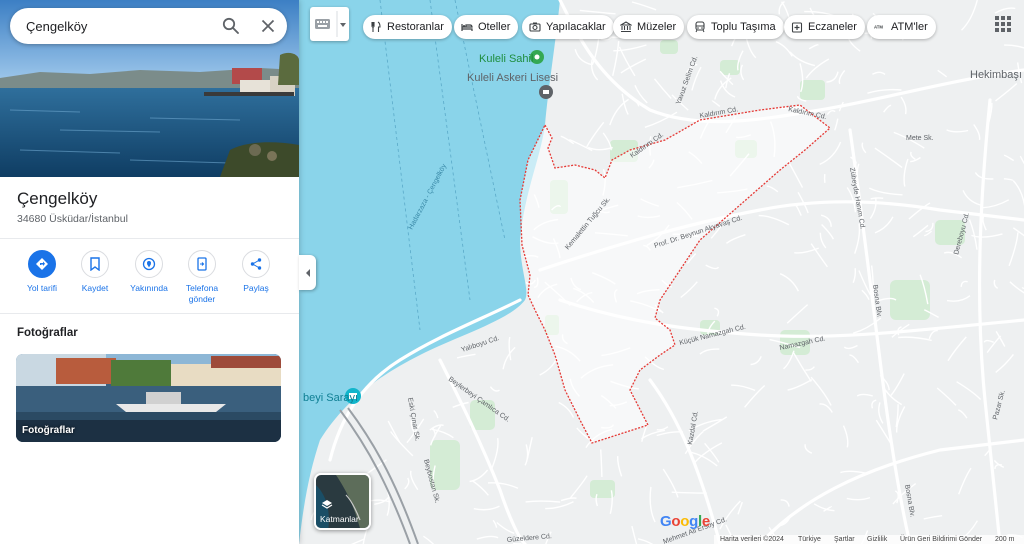  What do you see at coordinates (322, 24) in the screenshot?
I see `keyboard-icon` at bounding box center [322, 24].